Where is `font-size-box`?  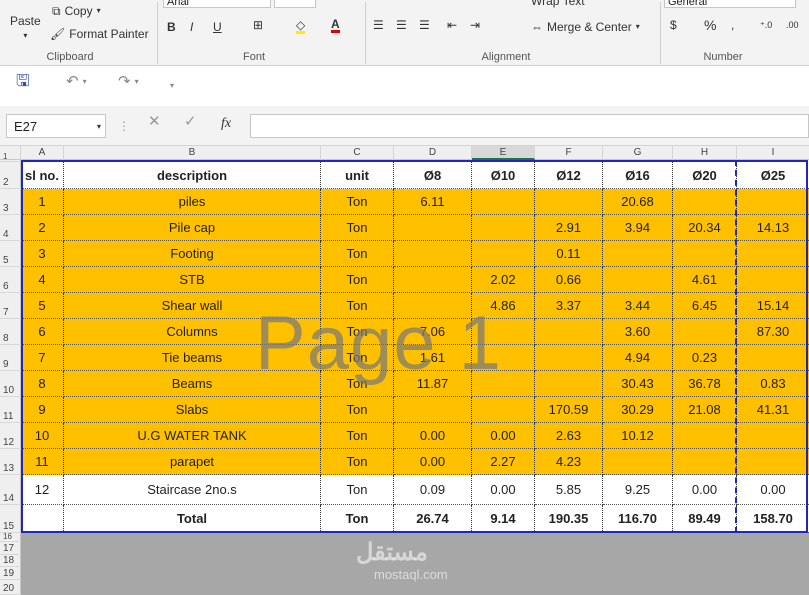
font-size-box is located at coordinates (295, 4).